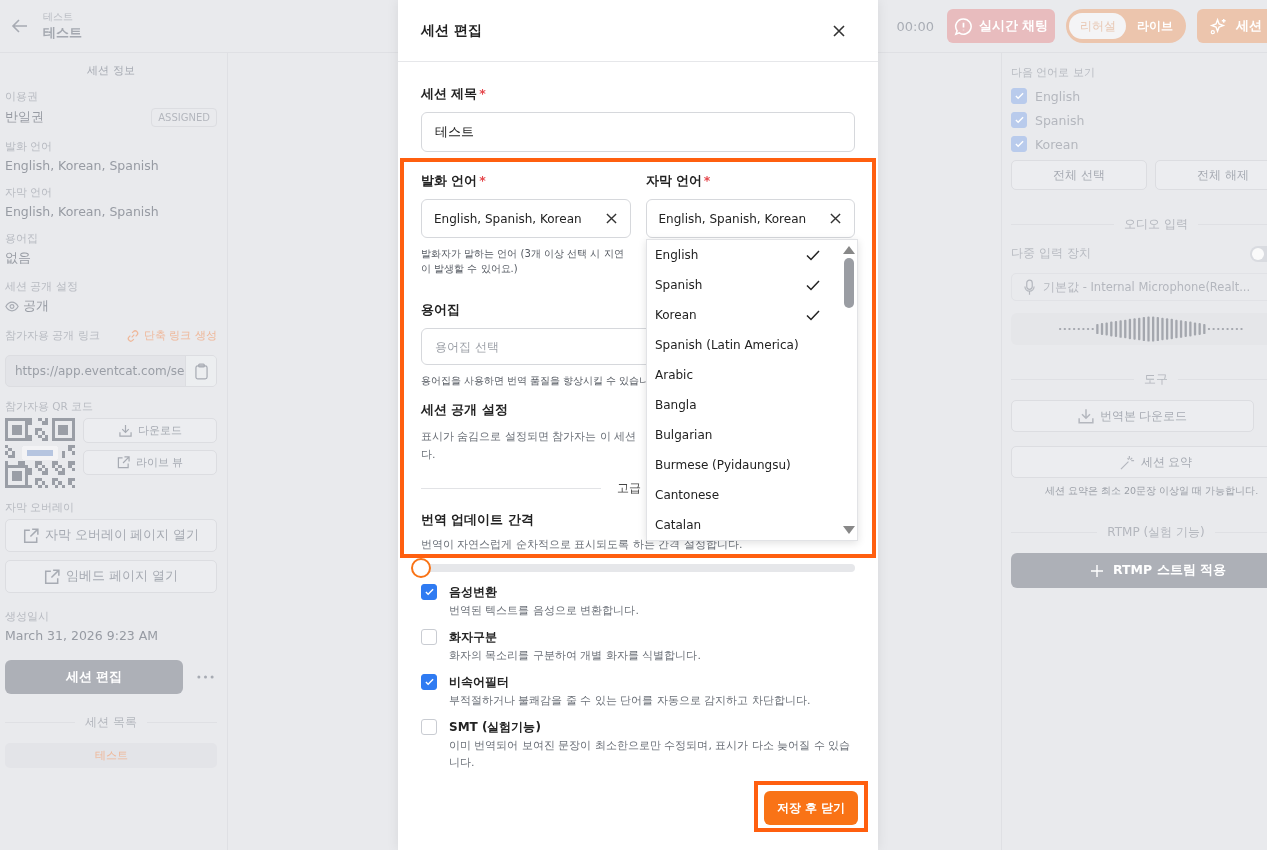 The height and width of the screenshot is (850, 1267). Describe the element at coordinates (479, 683) in the screenshot. I see `option-label: 비속어필터` at that location.